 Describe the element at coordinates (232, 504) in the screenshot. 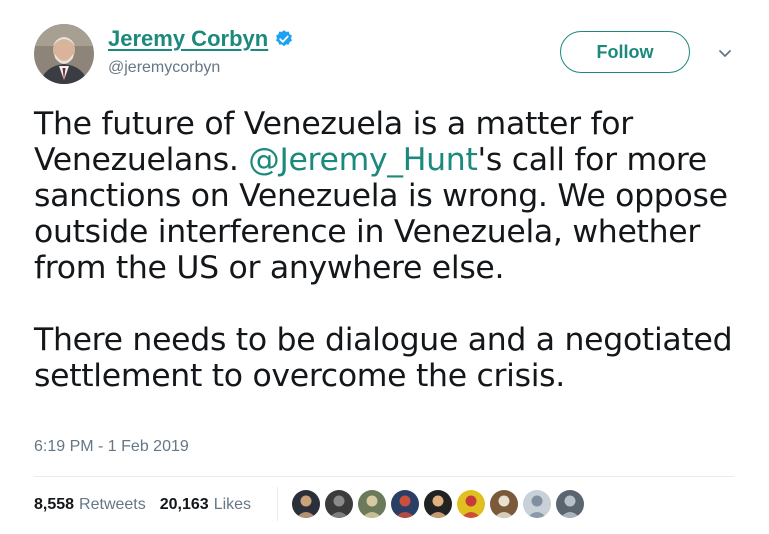

I see `likes-label: Likes` at that location.